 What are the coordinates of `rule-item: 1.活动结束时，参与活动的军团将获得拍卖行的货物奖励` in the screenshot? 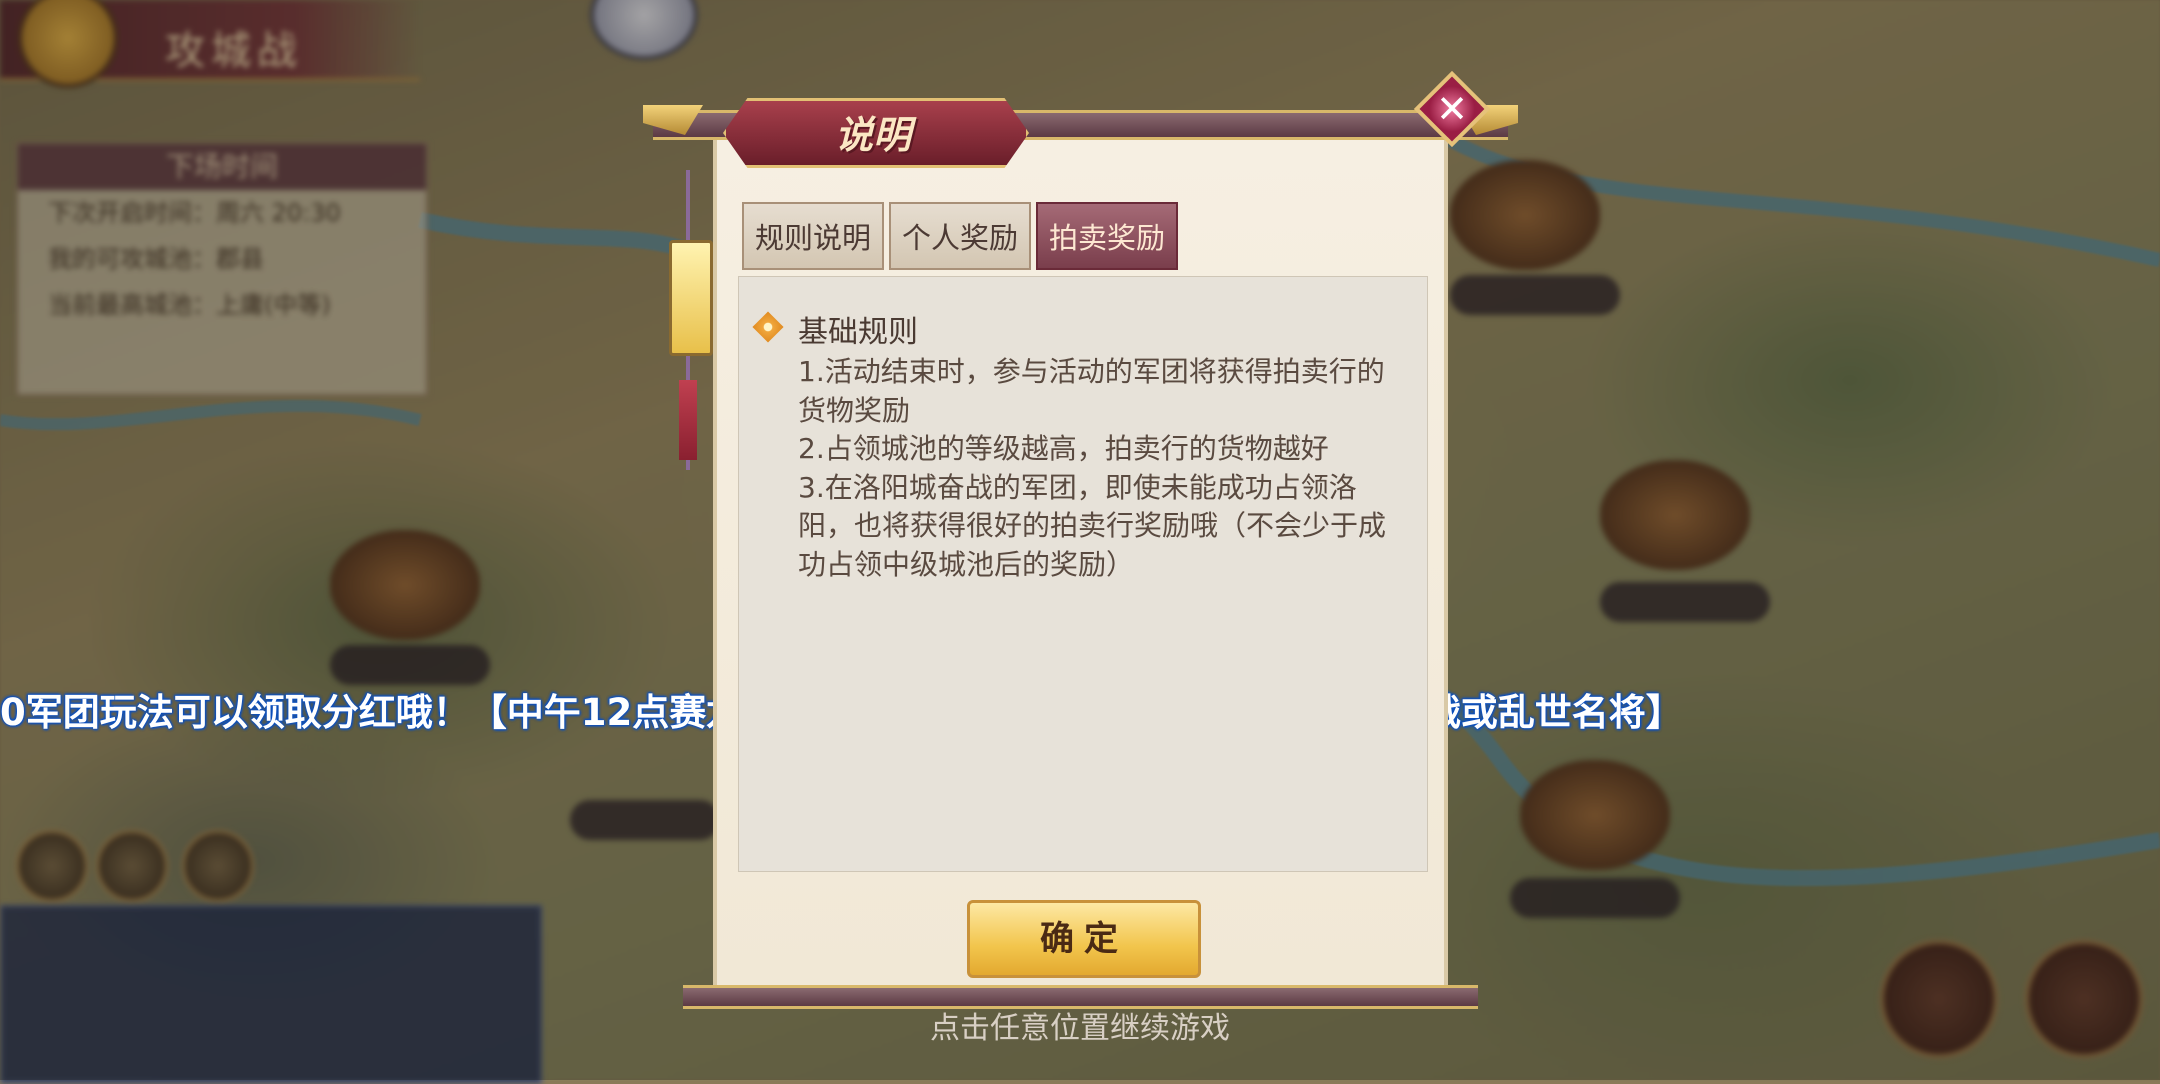 It's located at (1091, 391).